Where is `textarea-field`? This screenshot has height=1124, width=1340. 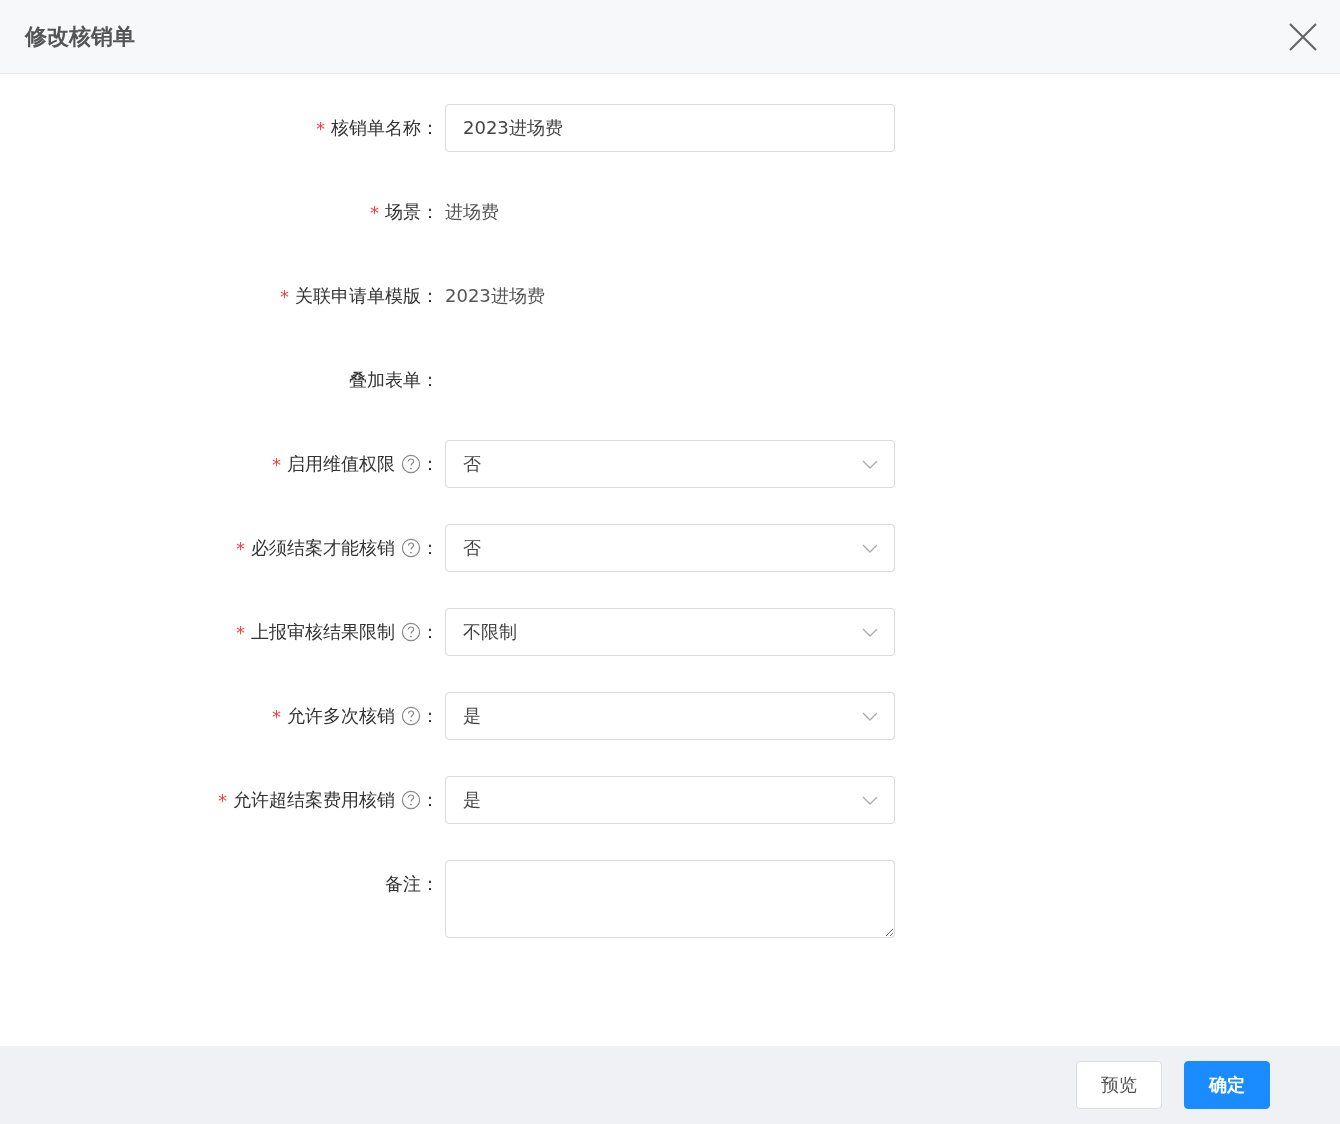
textarea-field is located at coordinates (670, 899).